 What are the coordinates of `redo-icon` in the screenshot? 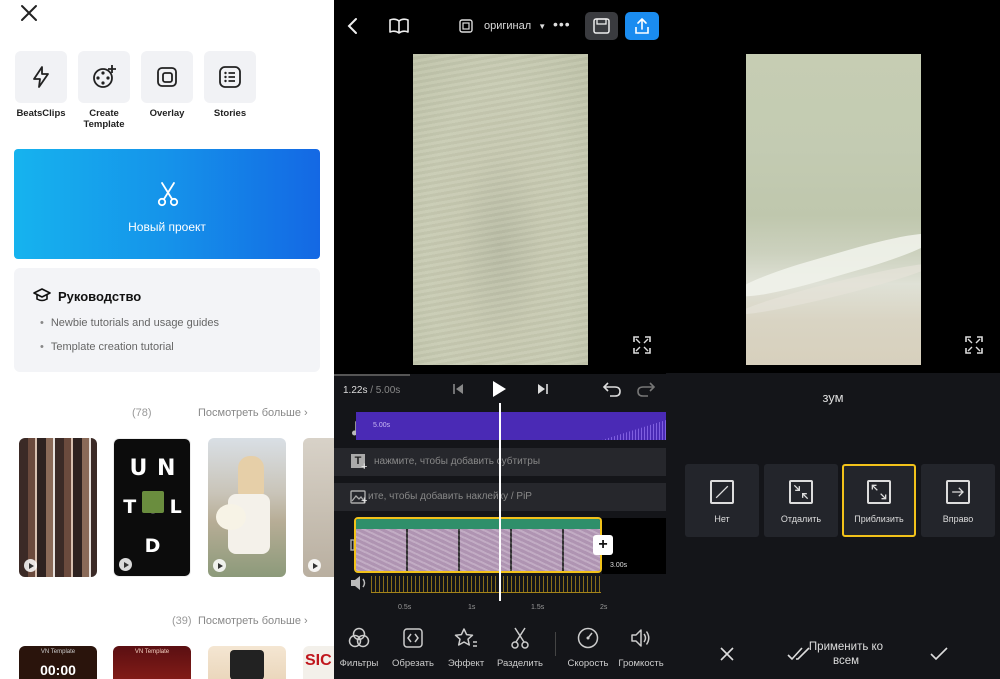 It's located at (646, 389).